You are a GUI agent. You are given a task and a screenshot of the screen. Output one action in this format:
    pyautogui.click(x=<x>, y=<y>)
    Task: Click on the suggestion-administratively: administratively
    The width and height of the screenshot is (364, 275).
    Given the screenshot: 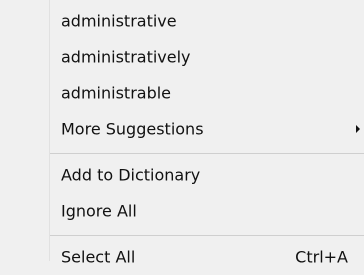 What is the action you would take?
    pyautogui.click(x=182, y=57)
    